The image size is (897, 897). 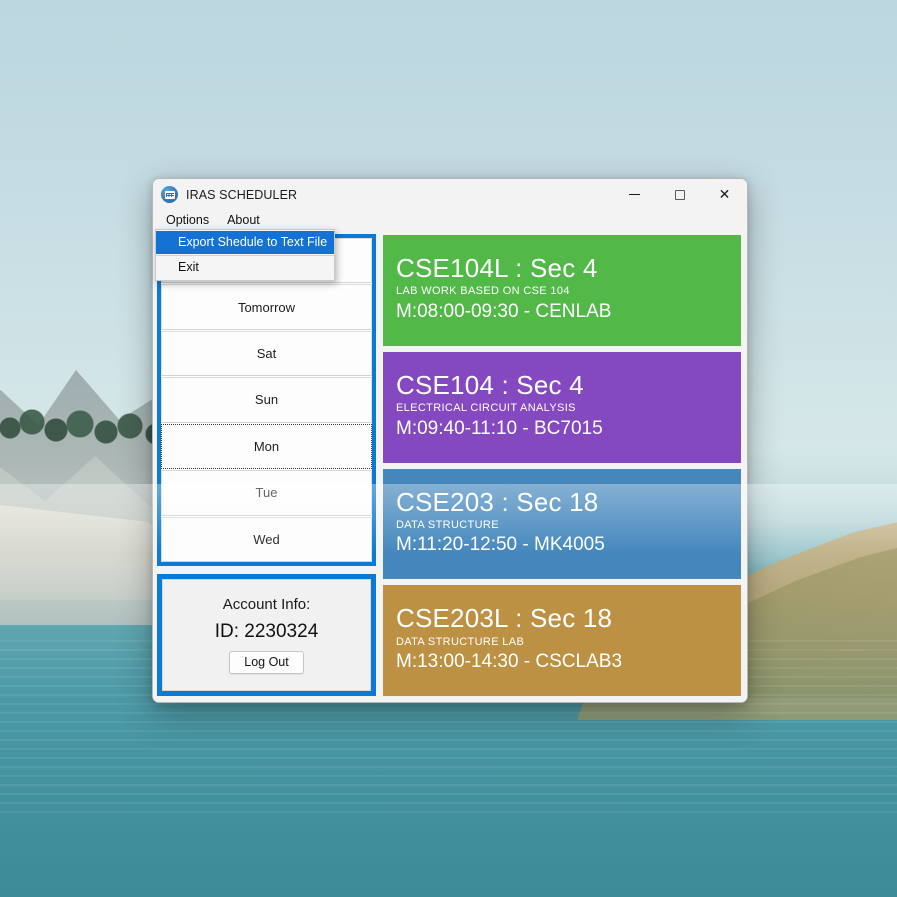 I want to click on options-dropdown-menu: Export Shedule to Text File Exit, so click(x=245, y=255).